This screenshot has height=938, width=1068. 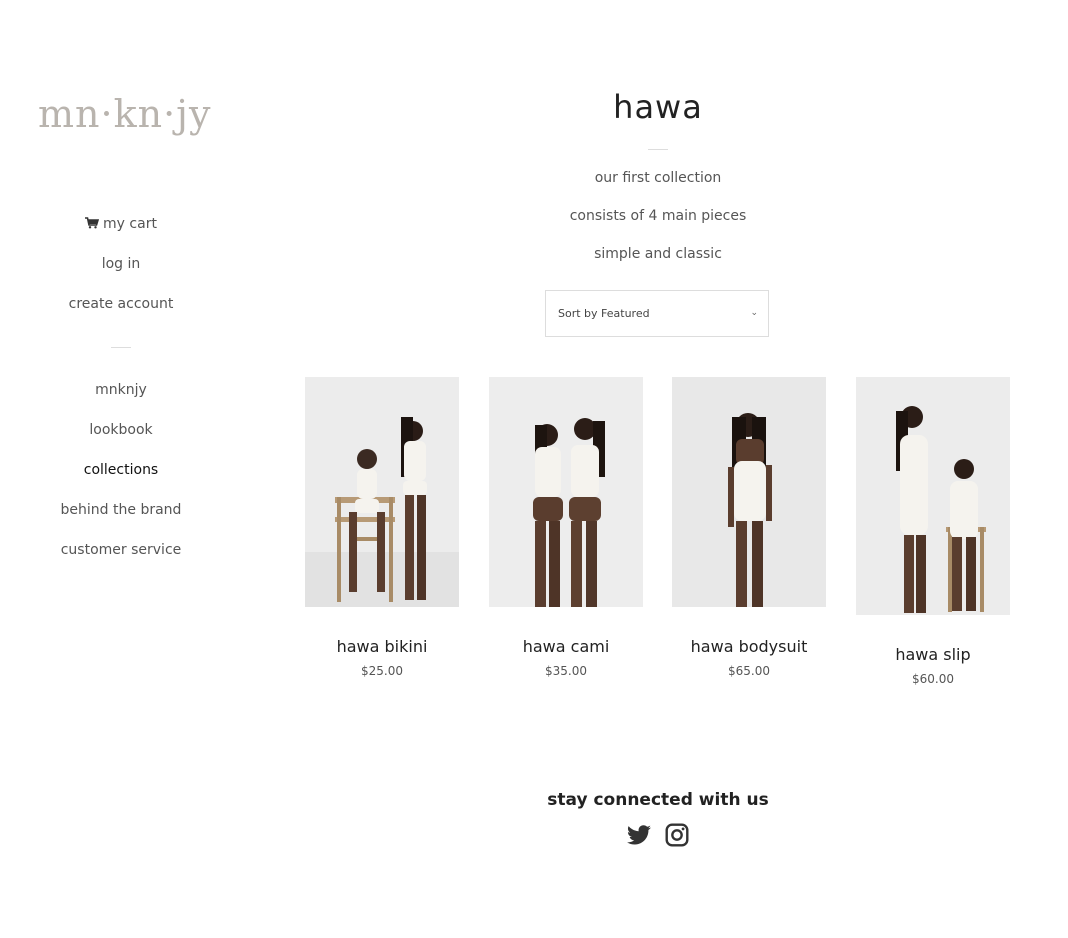 I want to click on product-price: $35.00, so click(x=566, y=671).